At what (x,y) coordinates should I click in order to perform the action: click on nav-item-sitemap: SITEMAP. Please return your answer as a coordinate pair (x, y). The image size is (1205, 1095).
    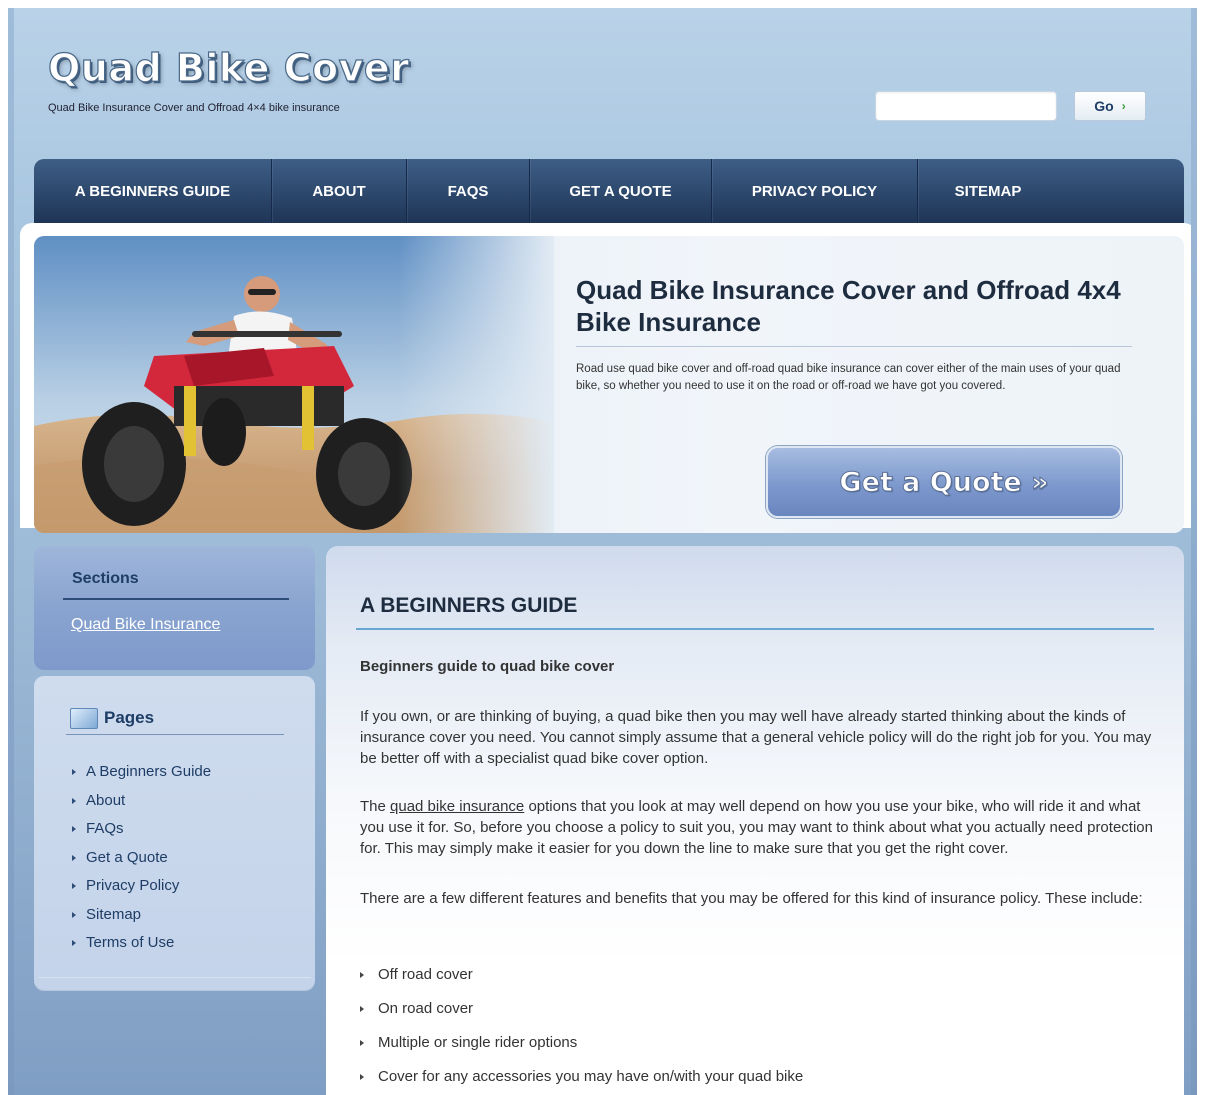
    Looking at the image, I should click on (988, 191).